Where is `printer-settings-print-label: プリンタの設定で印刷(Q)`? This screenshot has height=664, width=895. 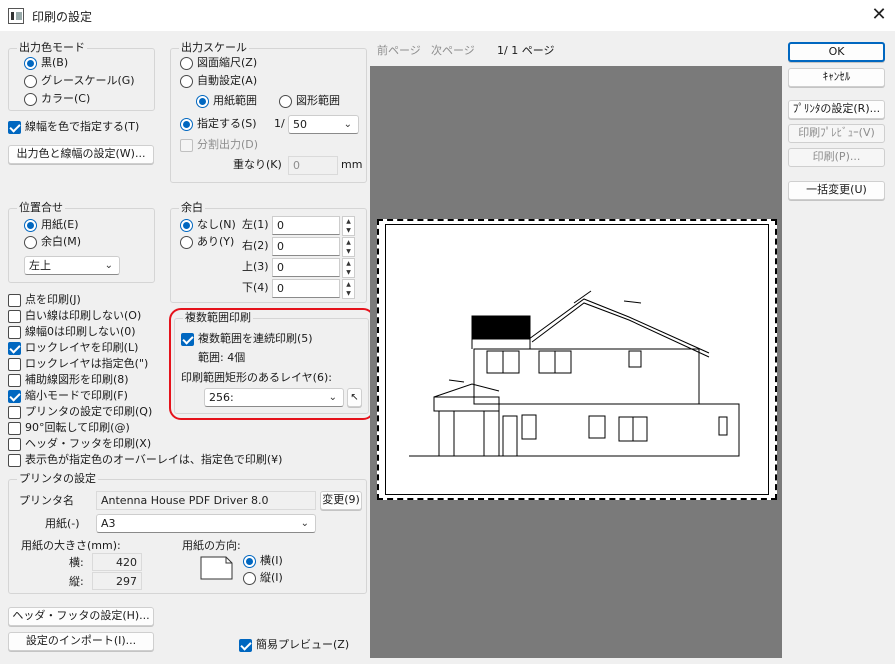
printer-settings-print-label: プリンタの設定で印刷(Q) is located at coordinates (89, 411).